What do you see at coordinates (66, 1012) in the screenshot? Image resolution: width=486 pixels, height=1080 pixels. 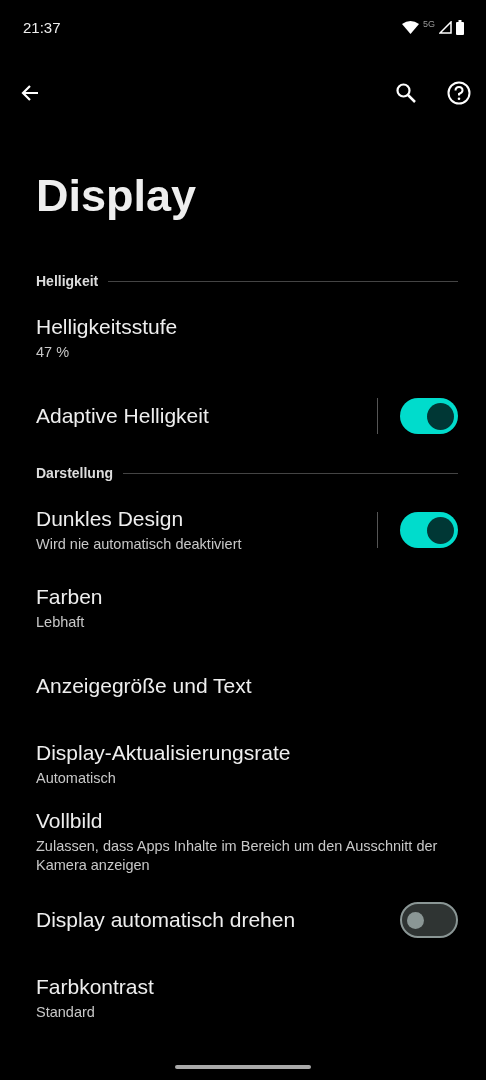 I see `setting-summary: Standard` at bounding box center [66, 1012].